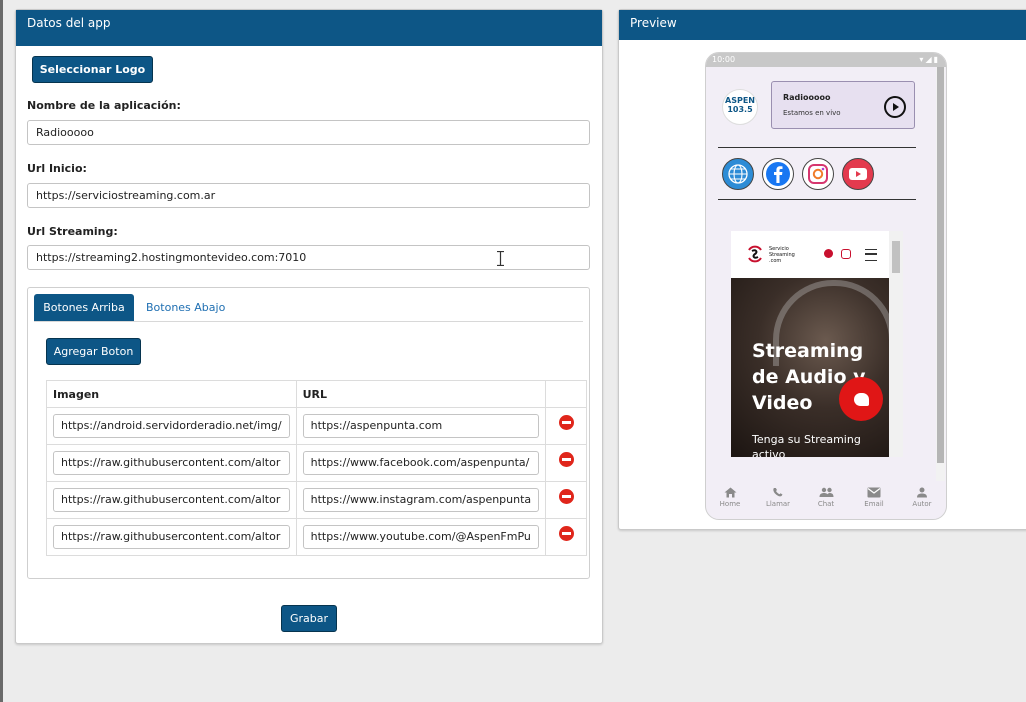  Describe the element at coordinates (922, 492) in the screenshot. I see `person-icon` at that location.